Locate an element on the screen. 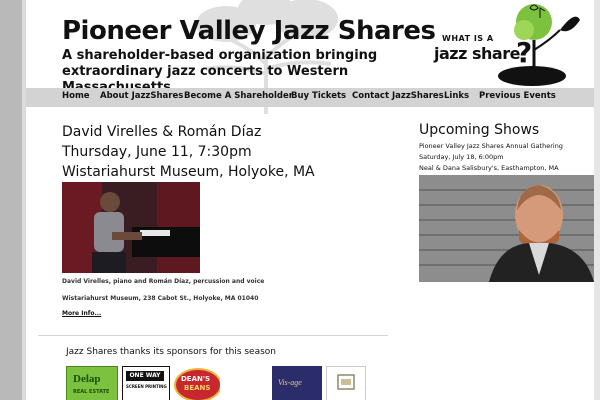 The height and width of the screenshot is (400, 600). upcoming-shows-heading: Upcoming Shows is located at coordinates (479, 130).